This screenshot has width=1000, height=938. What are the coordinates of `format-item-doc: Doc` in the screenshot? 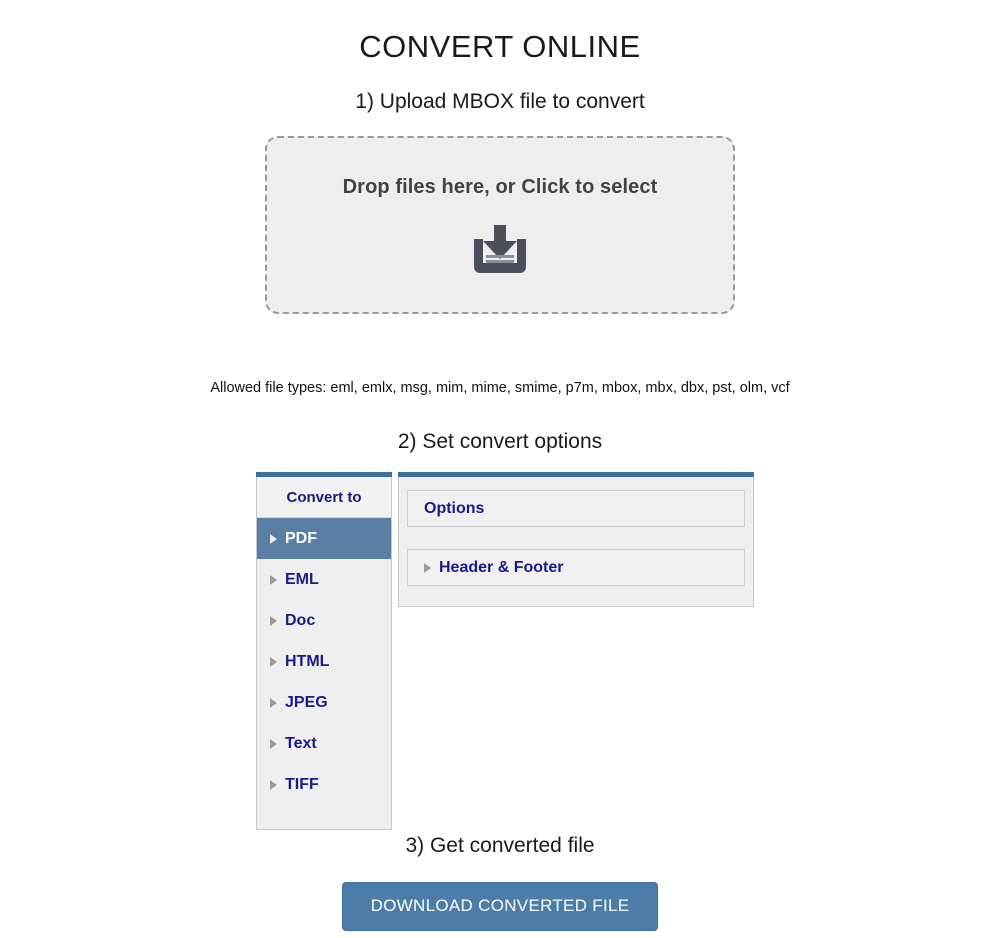 It's located at (324, 620).